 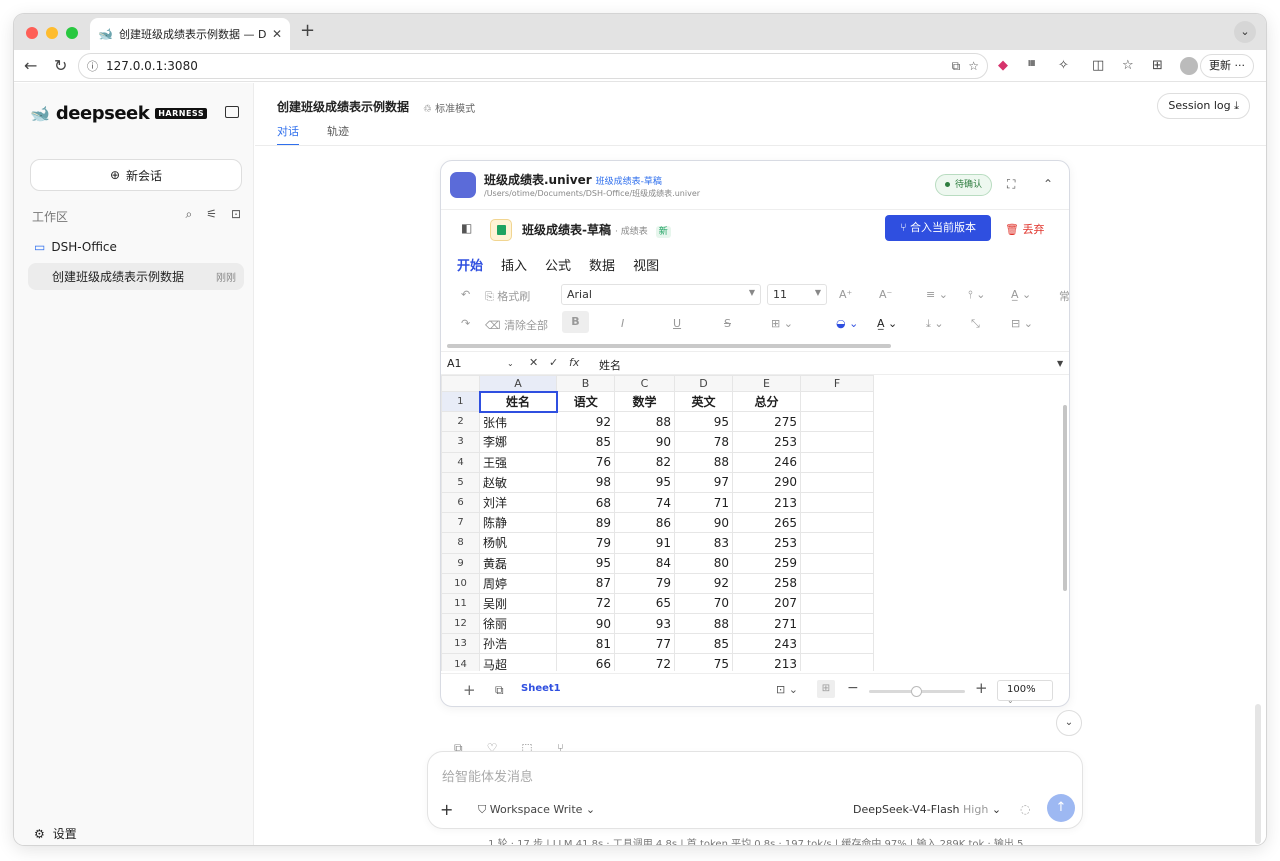 What do you see at coordinates (469, 690) in the screenshot?
I see `add-sheet-icon: +` at bounding box center [469, 690].